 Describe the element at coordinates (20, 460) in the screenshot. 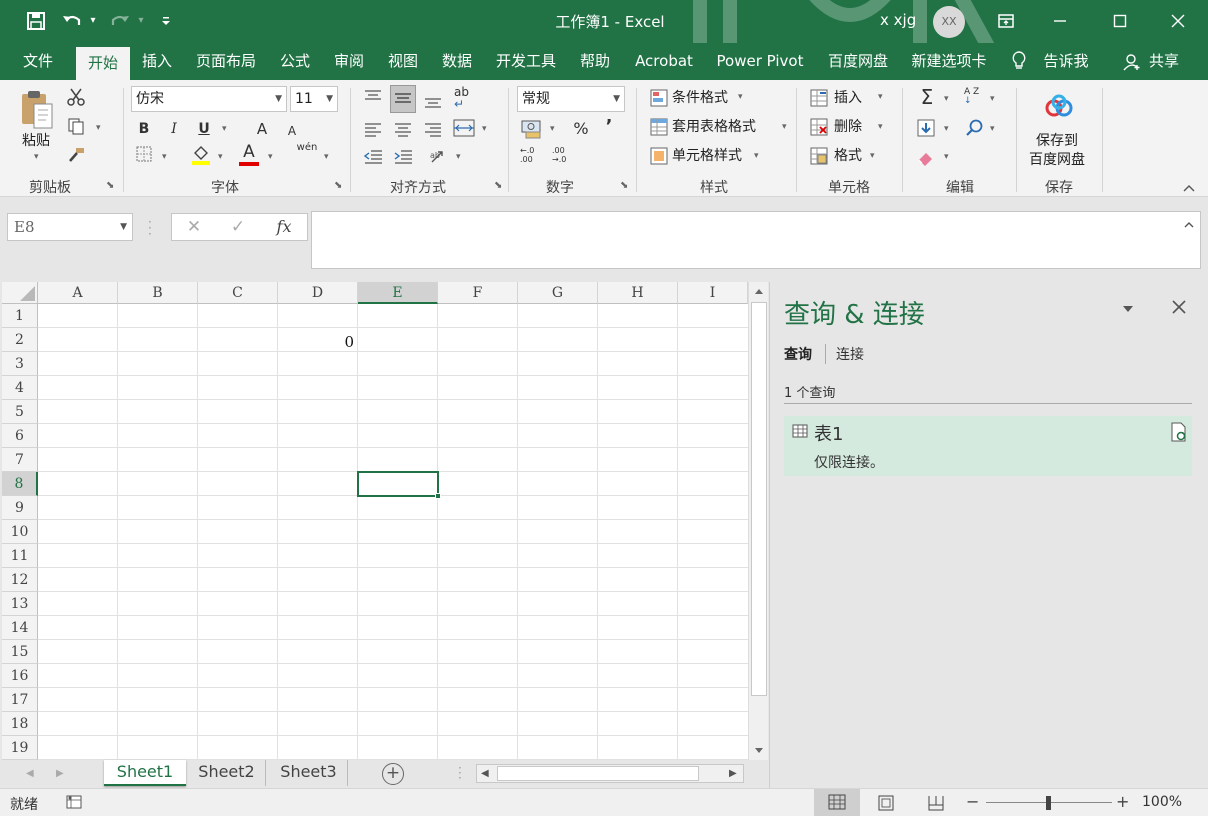

I see `row-header-7: 7` at that location.